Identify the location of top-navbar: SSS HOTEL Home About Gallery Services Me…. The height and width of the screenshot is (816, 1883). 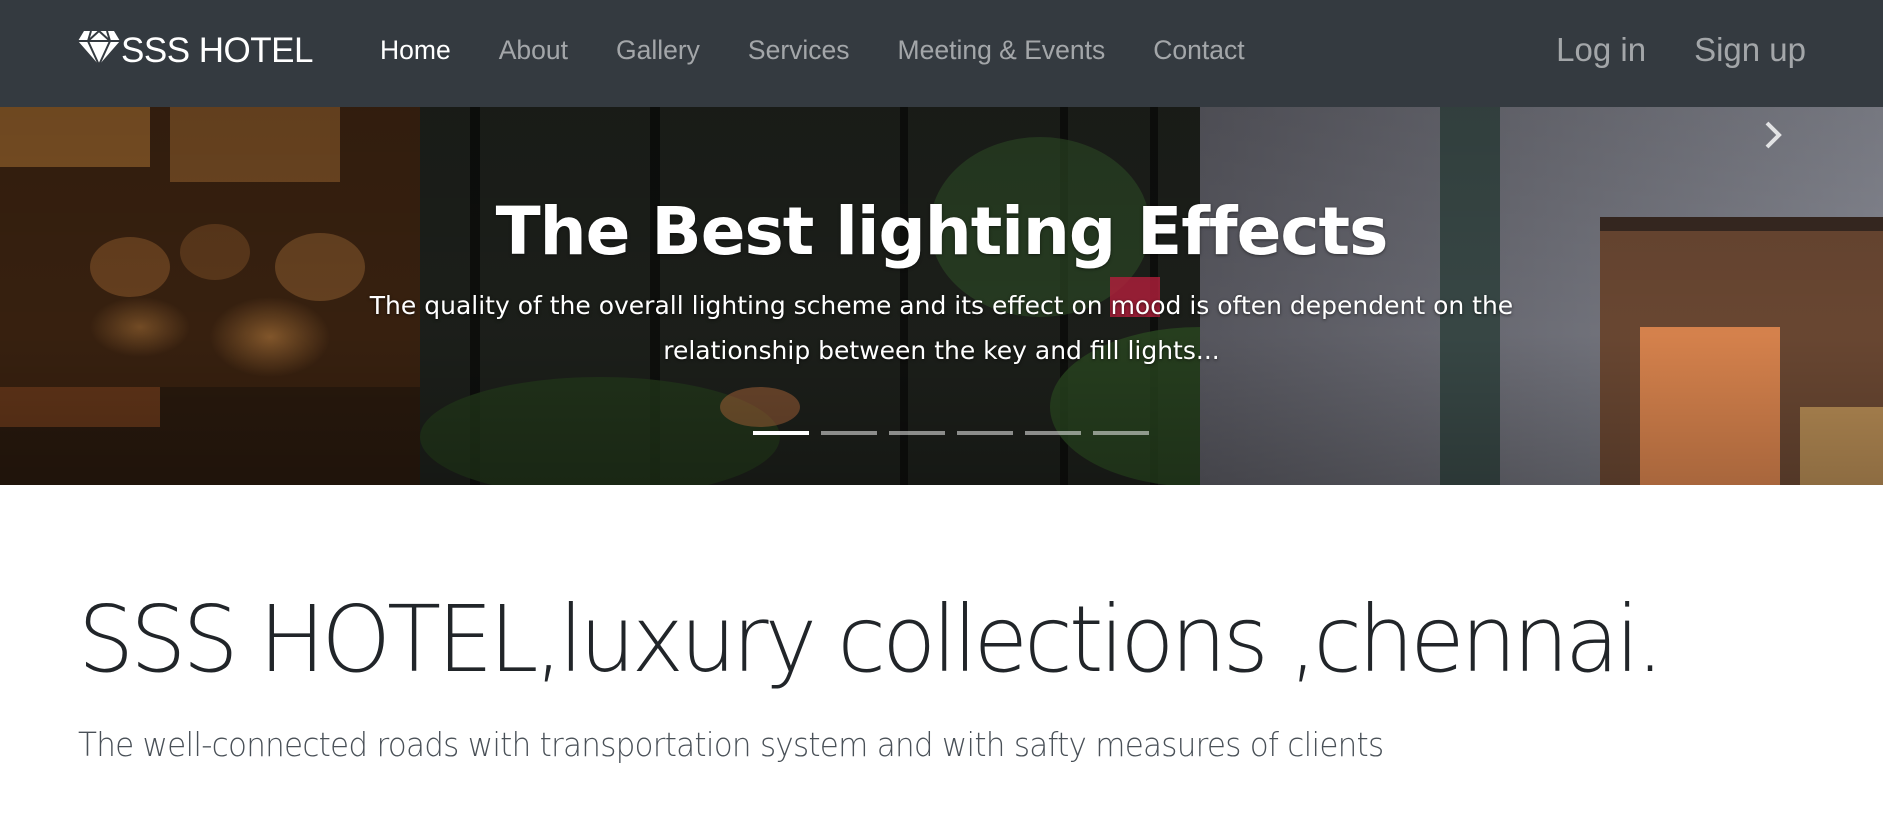
(941, 53).